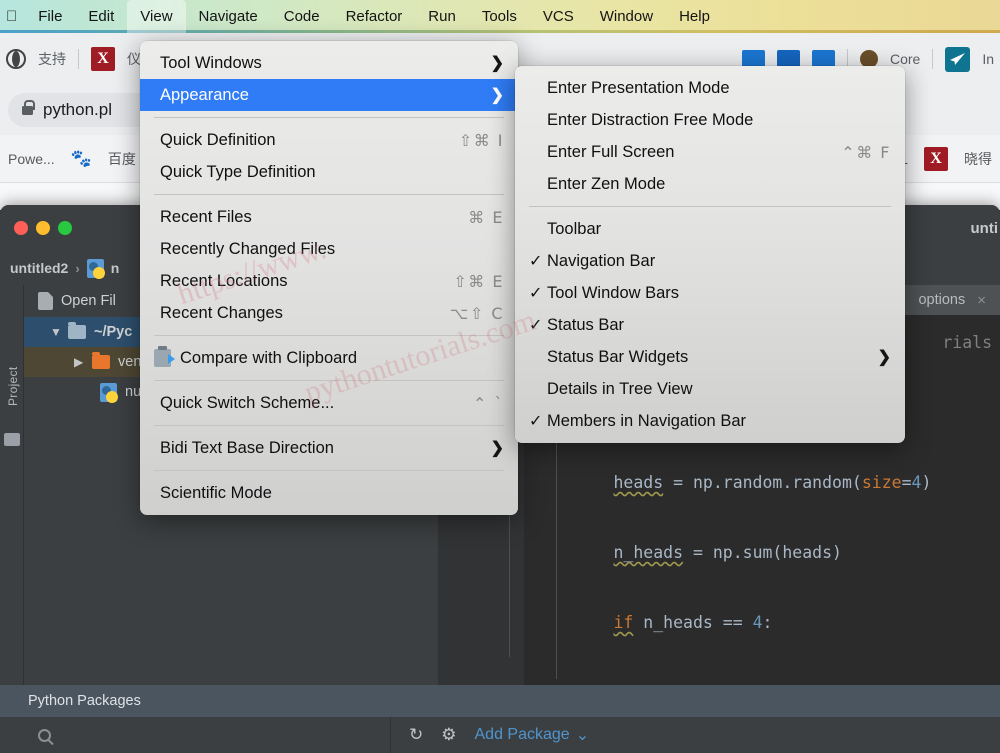  I want to click on minimize-window-button, so click(43, 228).